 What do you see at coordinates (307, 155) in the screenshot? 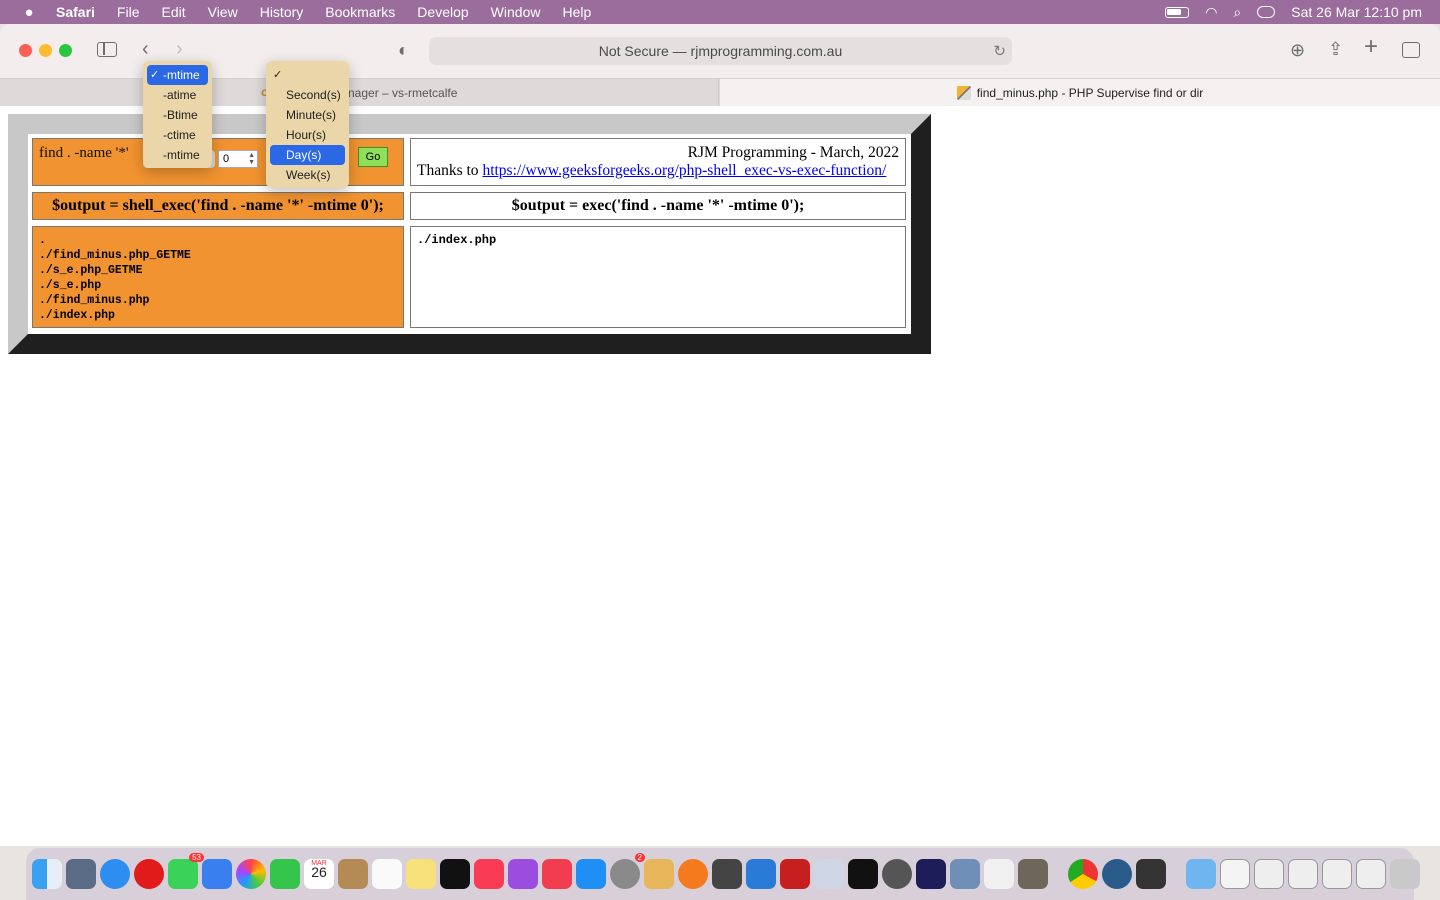
I see `option-days: Day(s)` at bounding box center [307, 155].